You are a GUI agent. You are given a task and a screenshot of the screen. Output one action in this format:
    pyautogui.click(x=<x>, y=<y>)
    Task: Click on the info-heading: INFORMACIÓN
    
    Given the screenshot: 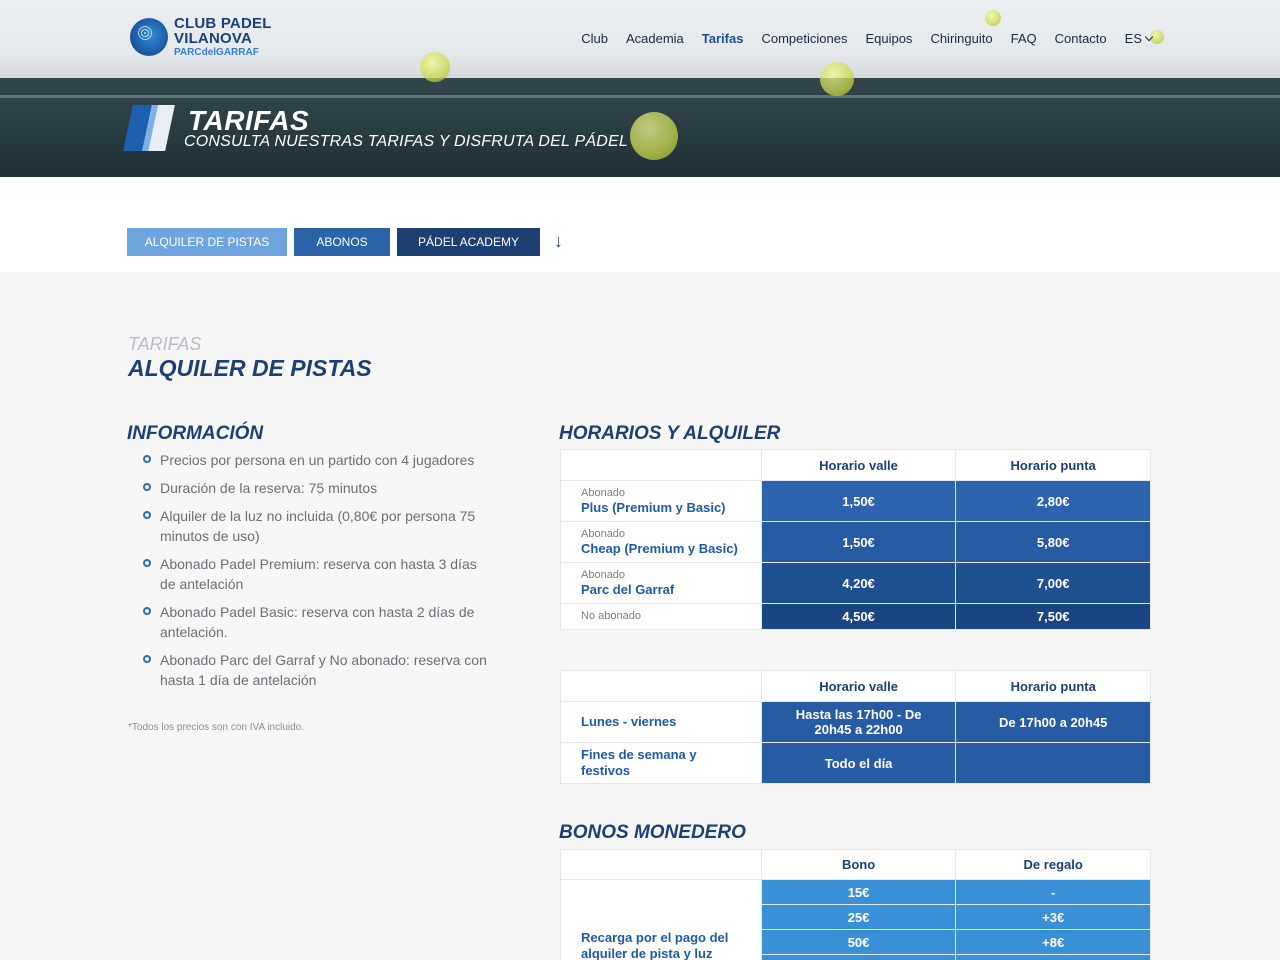 What is the action you would take?
    pyautogui.click(x=195, y=433)
    